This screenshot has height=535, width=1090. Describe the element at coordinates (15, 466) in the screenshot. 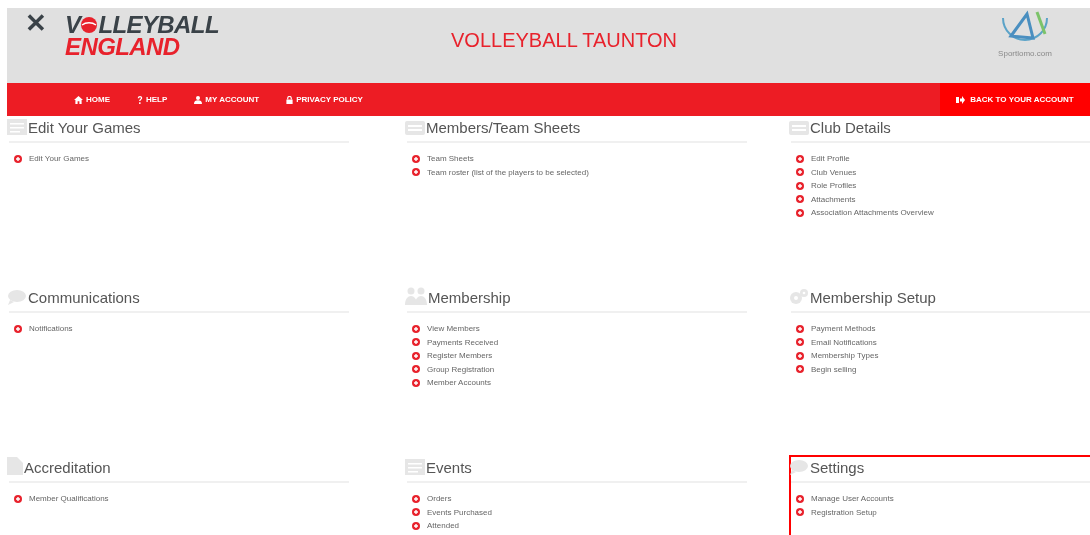

I see `document-icon` at that location.